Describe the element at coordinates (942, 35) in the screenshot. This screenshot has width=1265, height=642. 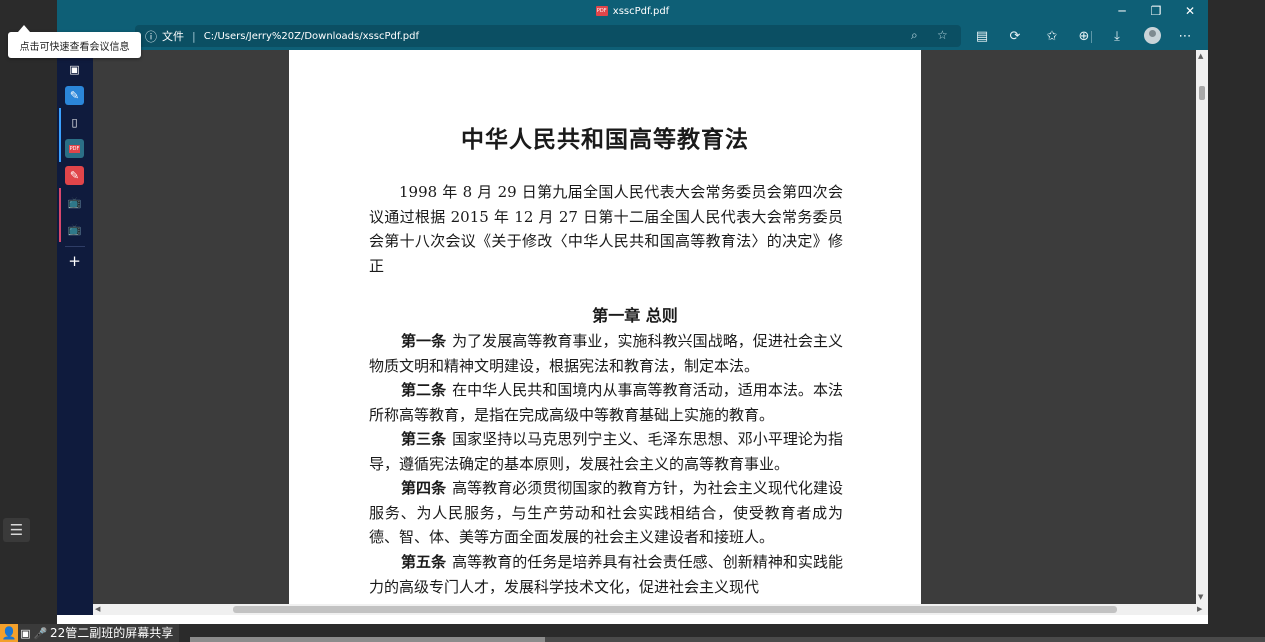
I see `add-favorite-icon: ☆` at that location.